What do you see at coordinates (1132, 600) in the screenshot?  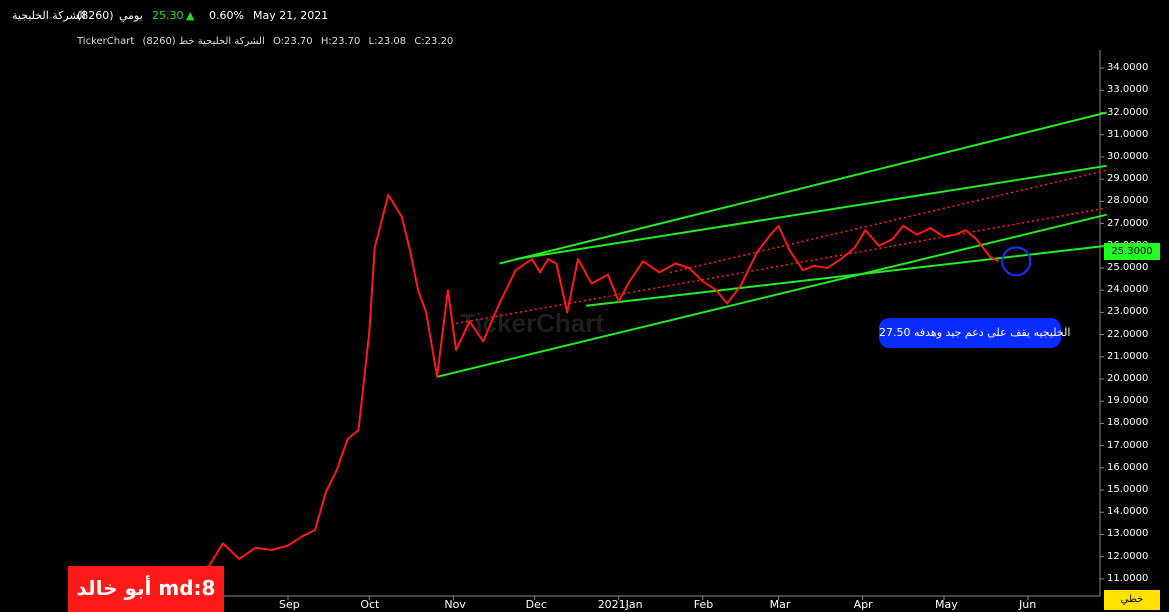 I see `scale-type-button: خطي` at bounding box center [1132, 600].